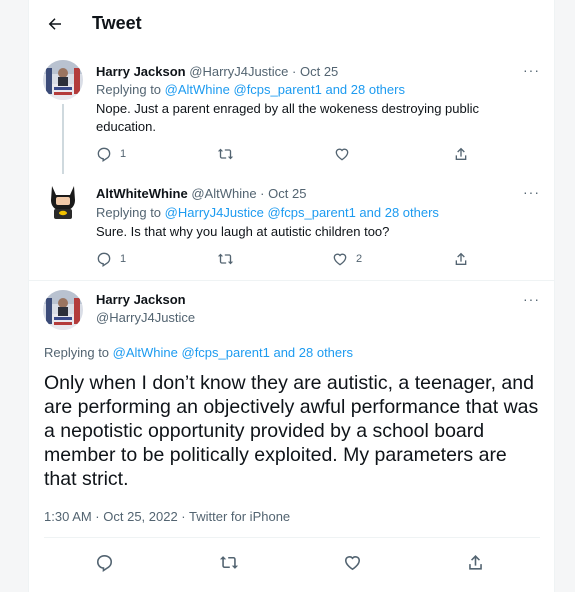 This screenshot has height=592, width=575. I want to click on back-button, so click(55, 24).